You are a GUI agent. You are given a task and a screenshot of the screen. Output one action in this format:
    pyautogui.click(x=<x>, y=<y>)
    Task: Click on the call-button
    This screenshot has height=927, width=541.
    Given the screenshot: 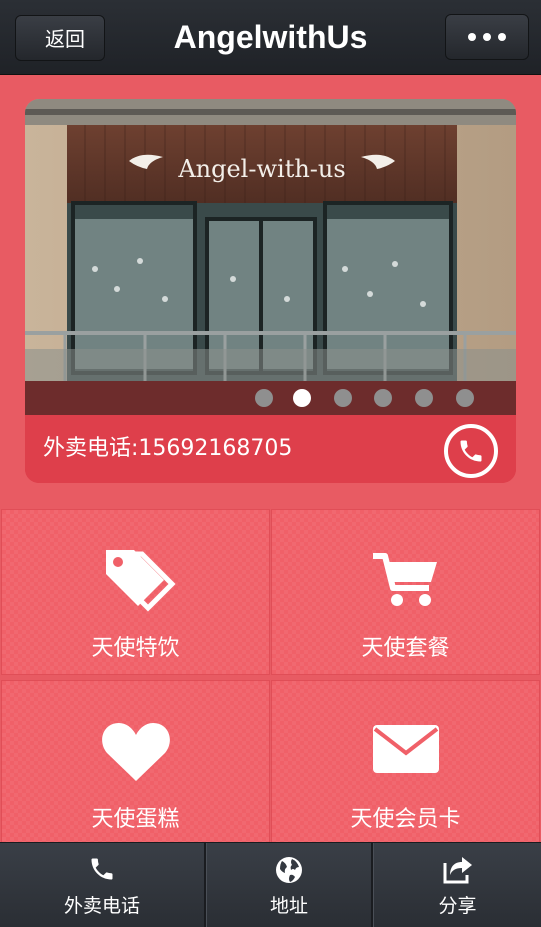 What is the action you would take?
    pyautogui.click(x=471, y=451)
    